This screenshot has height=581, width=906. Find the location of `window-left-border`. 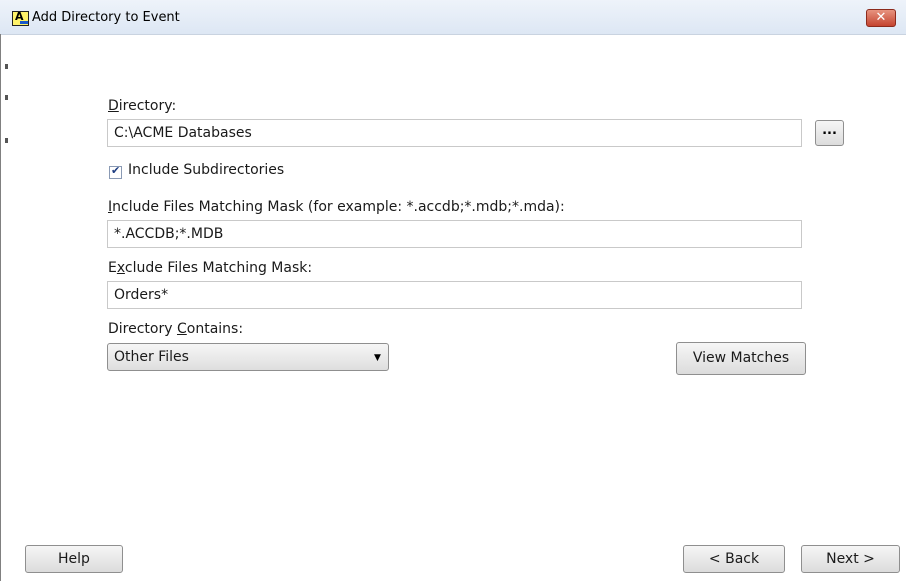

window-left-border is located at coordinates (0, 307).